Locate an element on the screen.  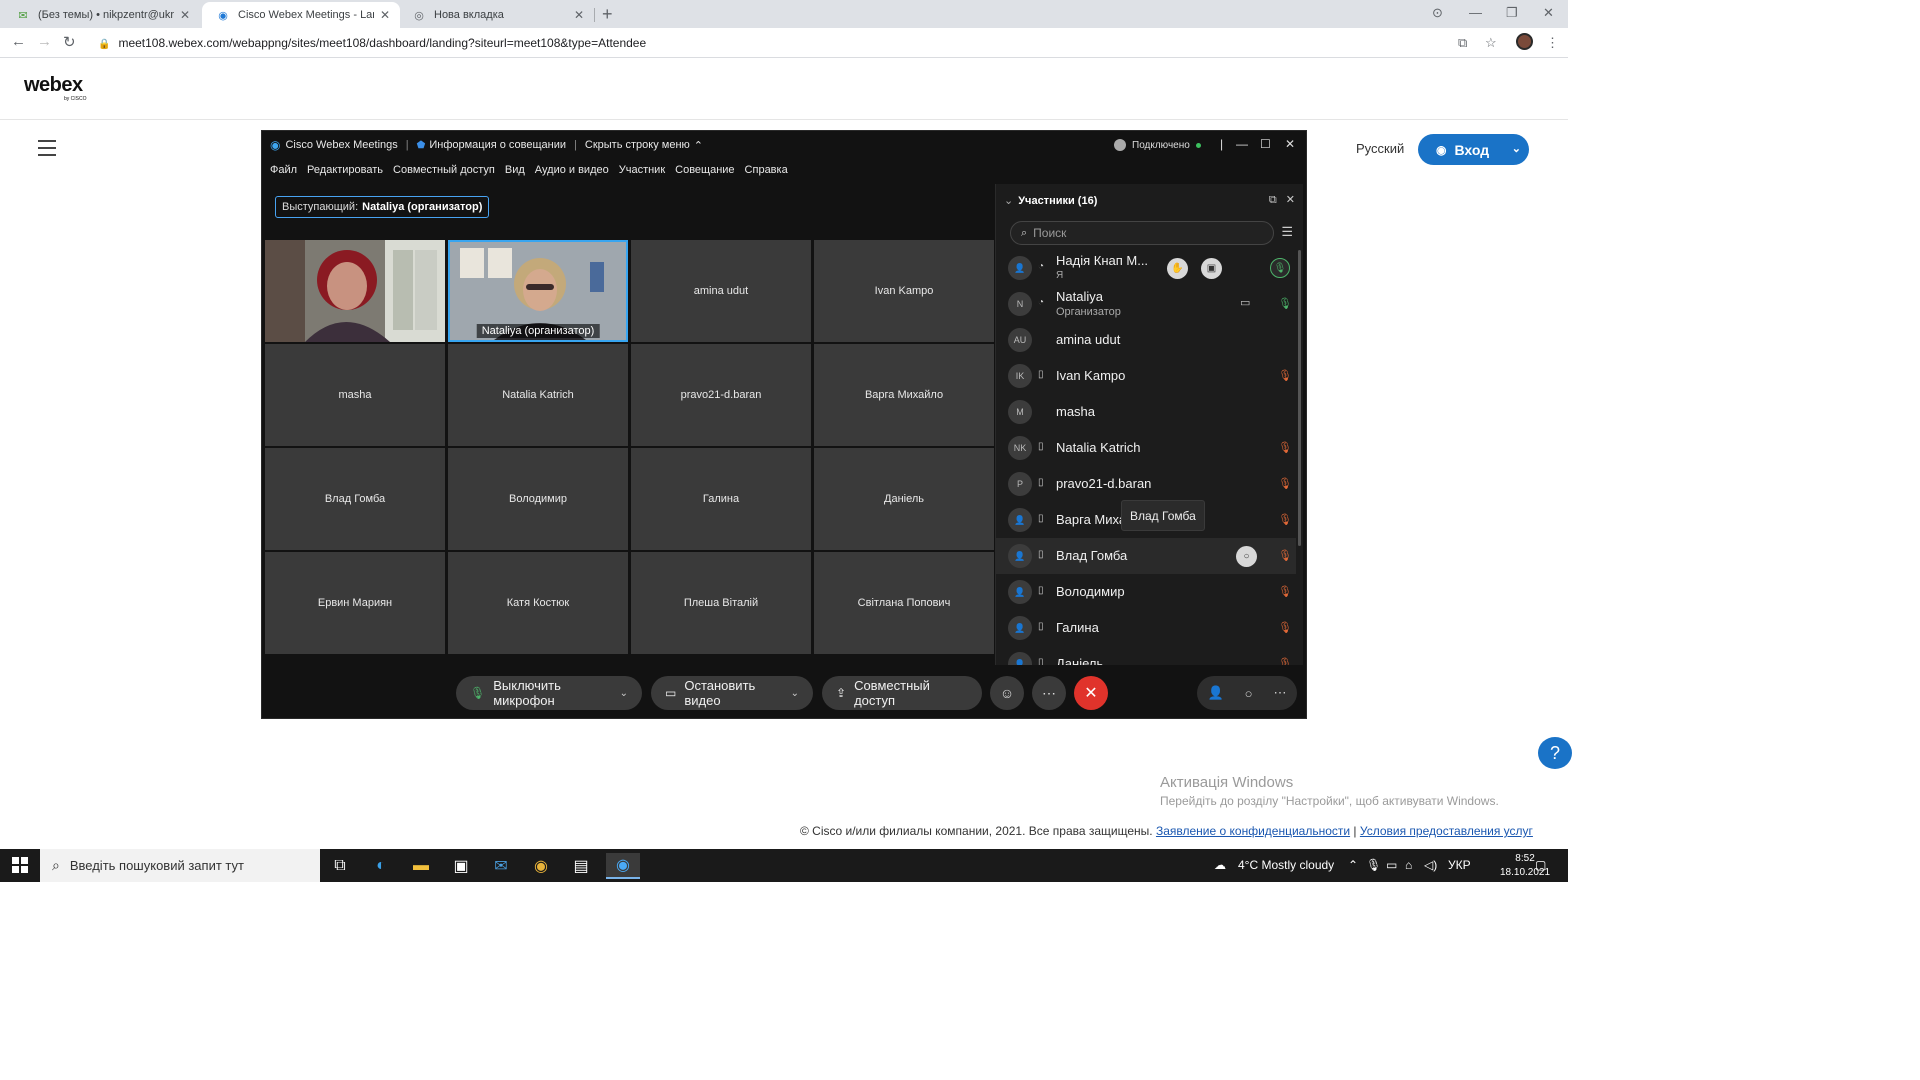
star-icon: ☆ is located at coordinates (1491, 43).